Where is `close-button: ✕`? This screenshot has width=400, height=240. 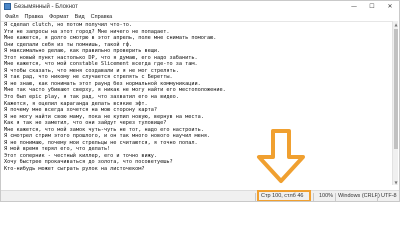 close-button: ✕ is located at coordinates (390, 6).